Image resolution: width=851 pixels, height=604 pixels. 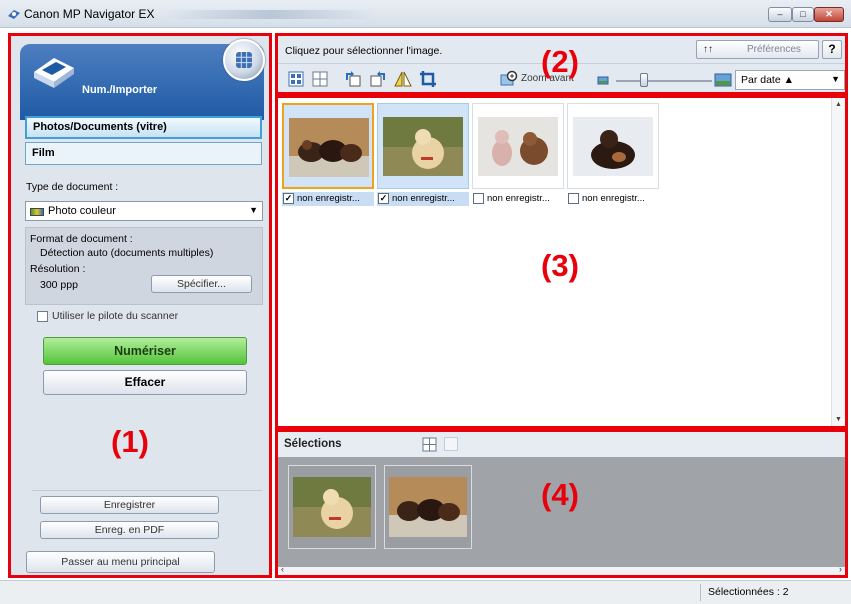 I want to click on left-divider, so click(x=147, y=490).